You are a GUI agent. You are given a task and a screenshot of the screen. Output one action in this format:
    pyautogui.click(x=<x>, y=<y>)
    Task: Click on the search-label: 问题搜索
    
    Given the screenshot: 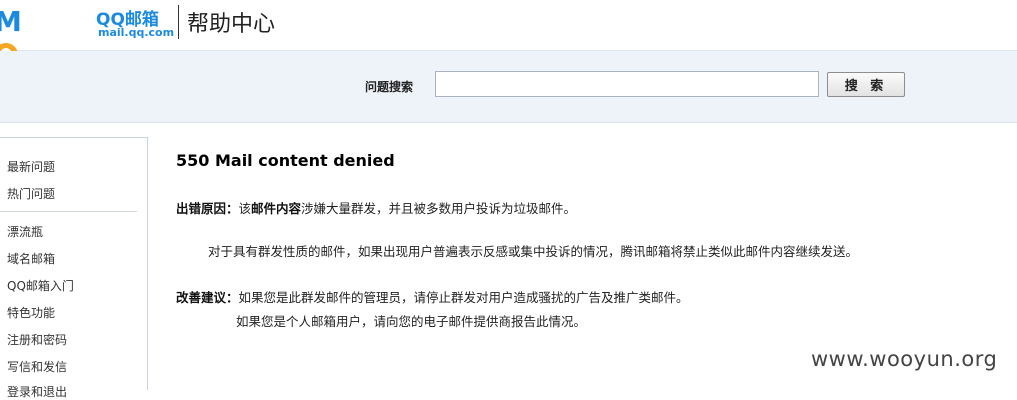 What is the action you would take?
    pyautogui.click(x=389, y=87)
    